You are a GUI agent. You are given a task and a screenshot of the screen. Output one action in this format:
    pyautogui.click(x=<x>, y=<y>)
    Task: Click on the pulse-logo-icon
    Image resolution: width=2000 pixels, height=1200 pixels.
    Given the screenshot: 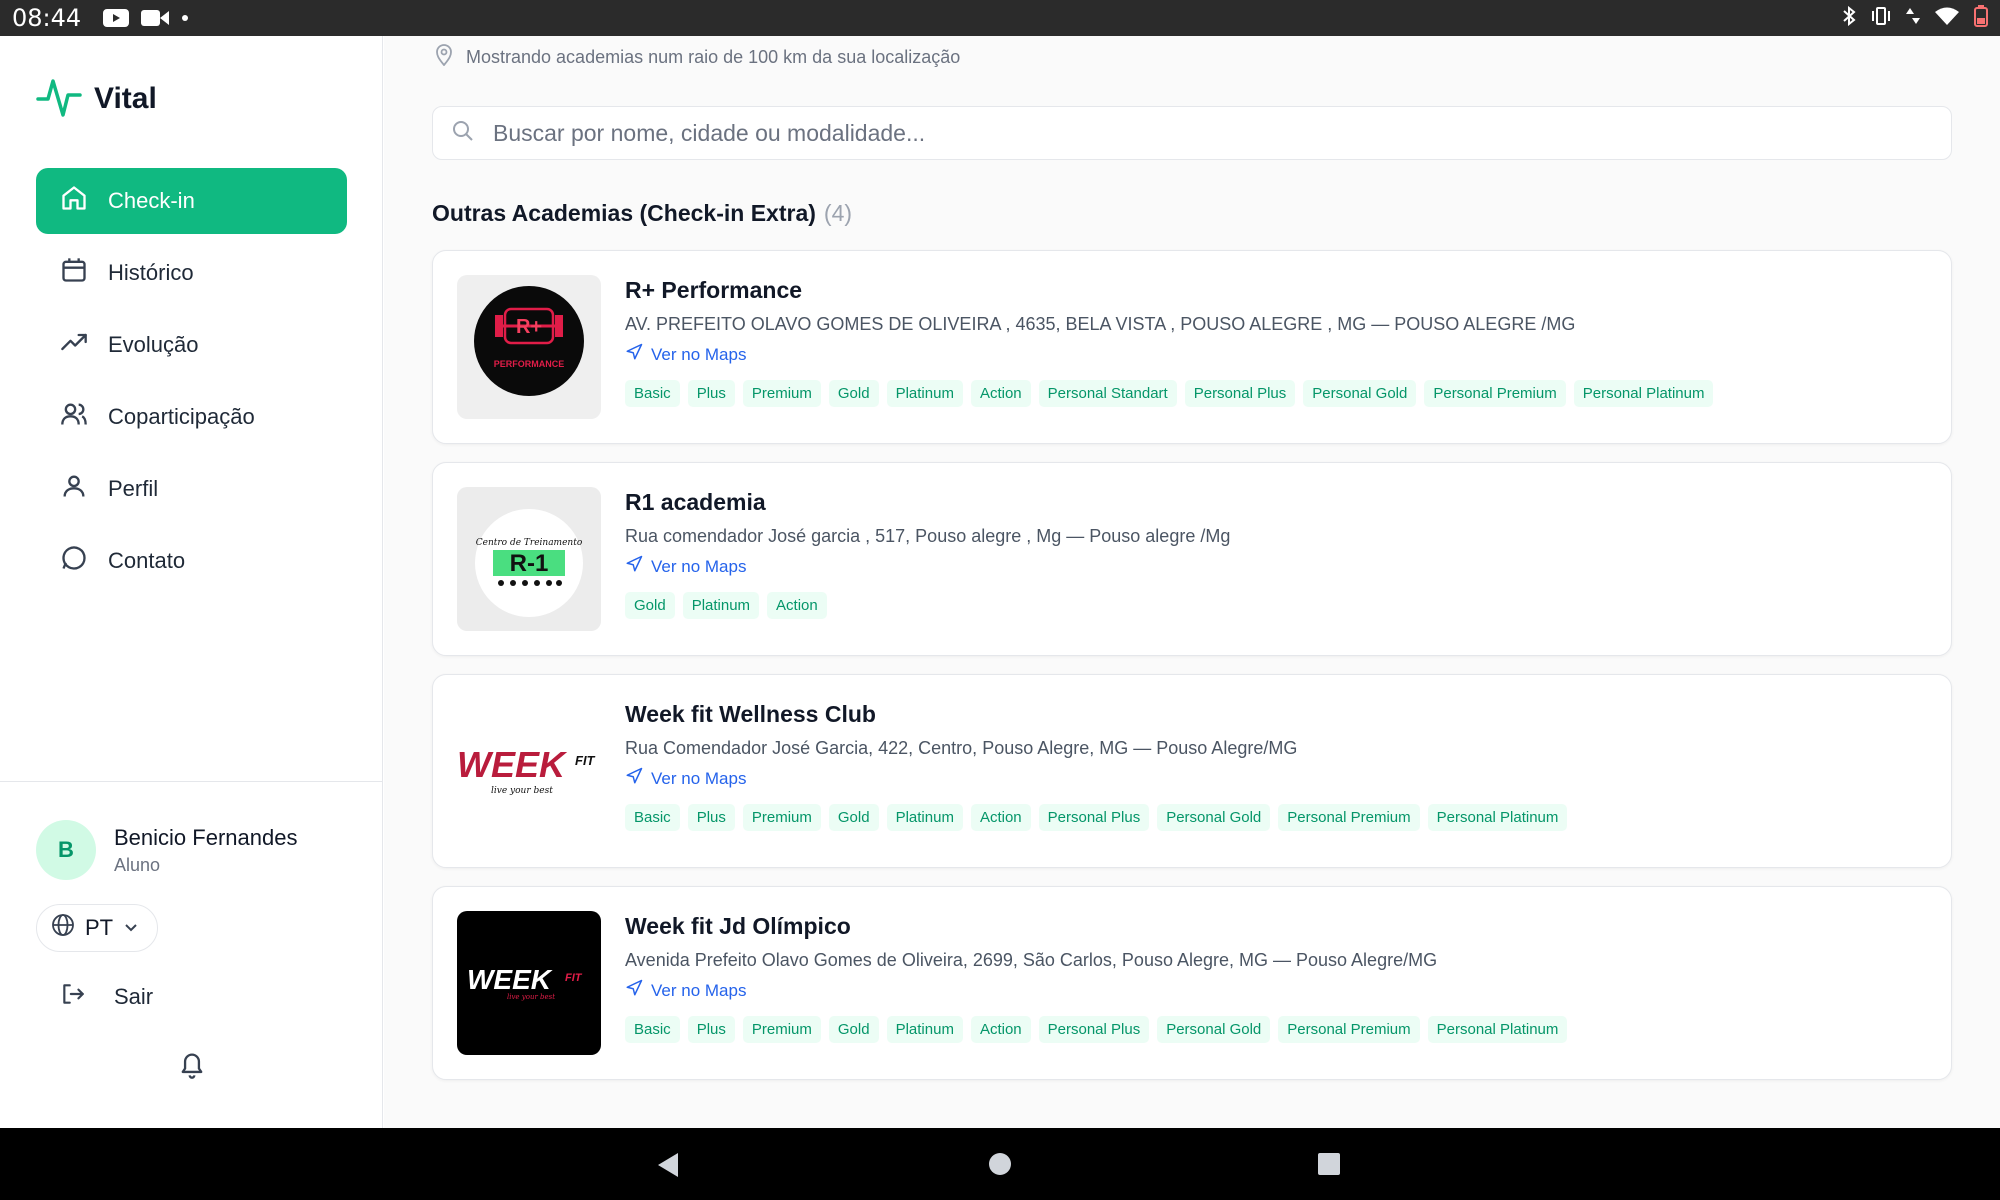 What is the action you would take?
    pyautogui.click(x=59, y=98)
    